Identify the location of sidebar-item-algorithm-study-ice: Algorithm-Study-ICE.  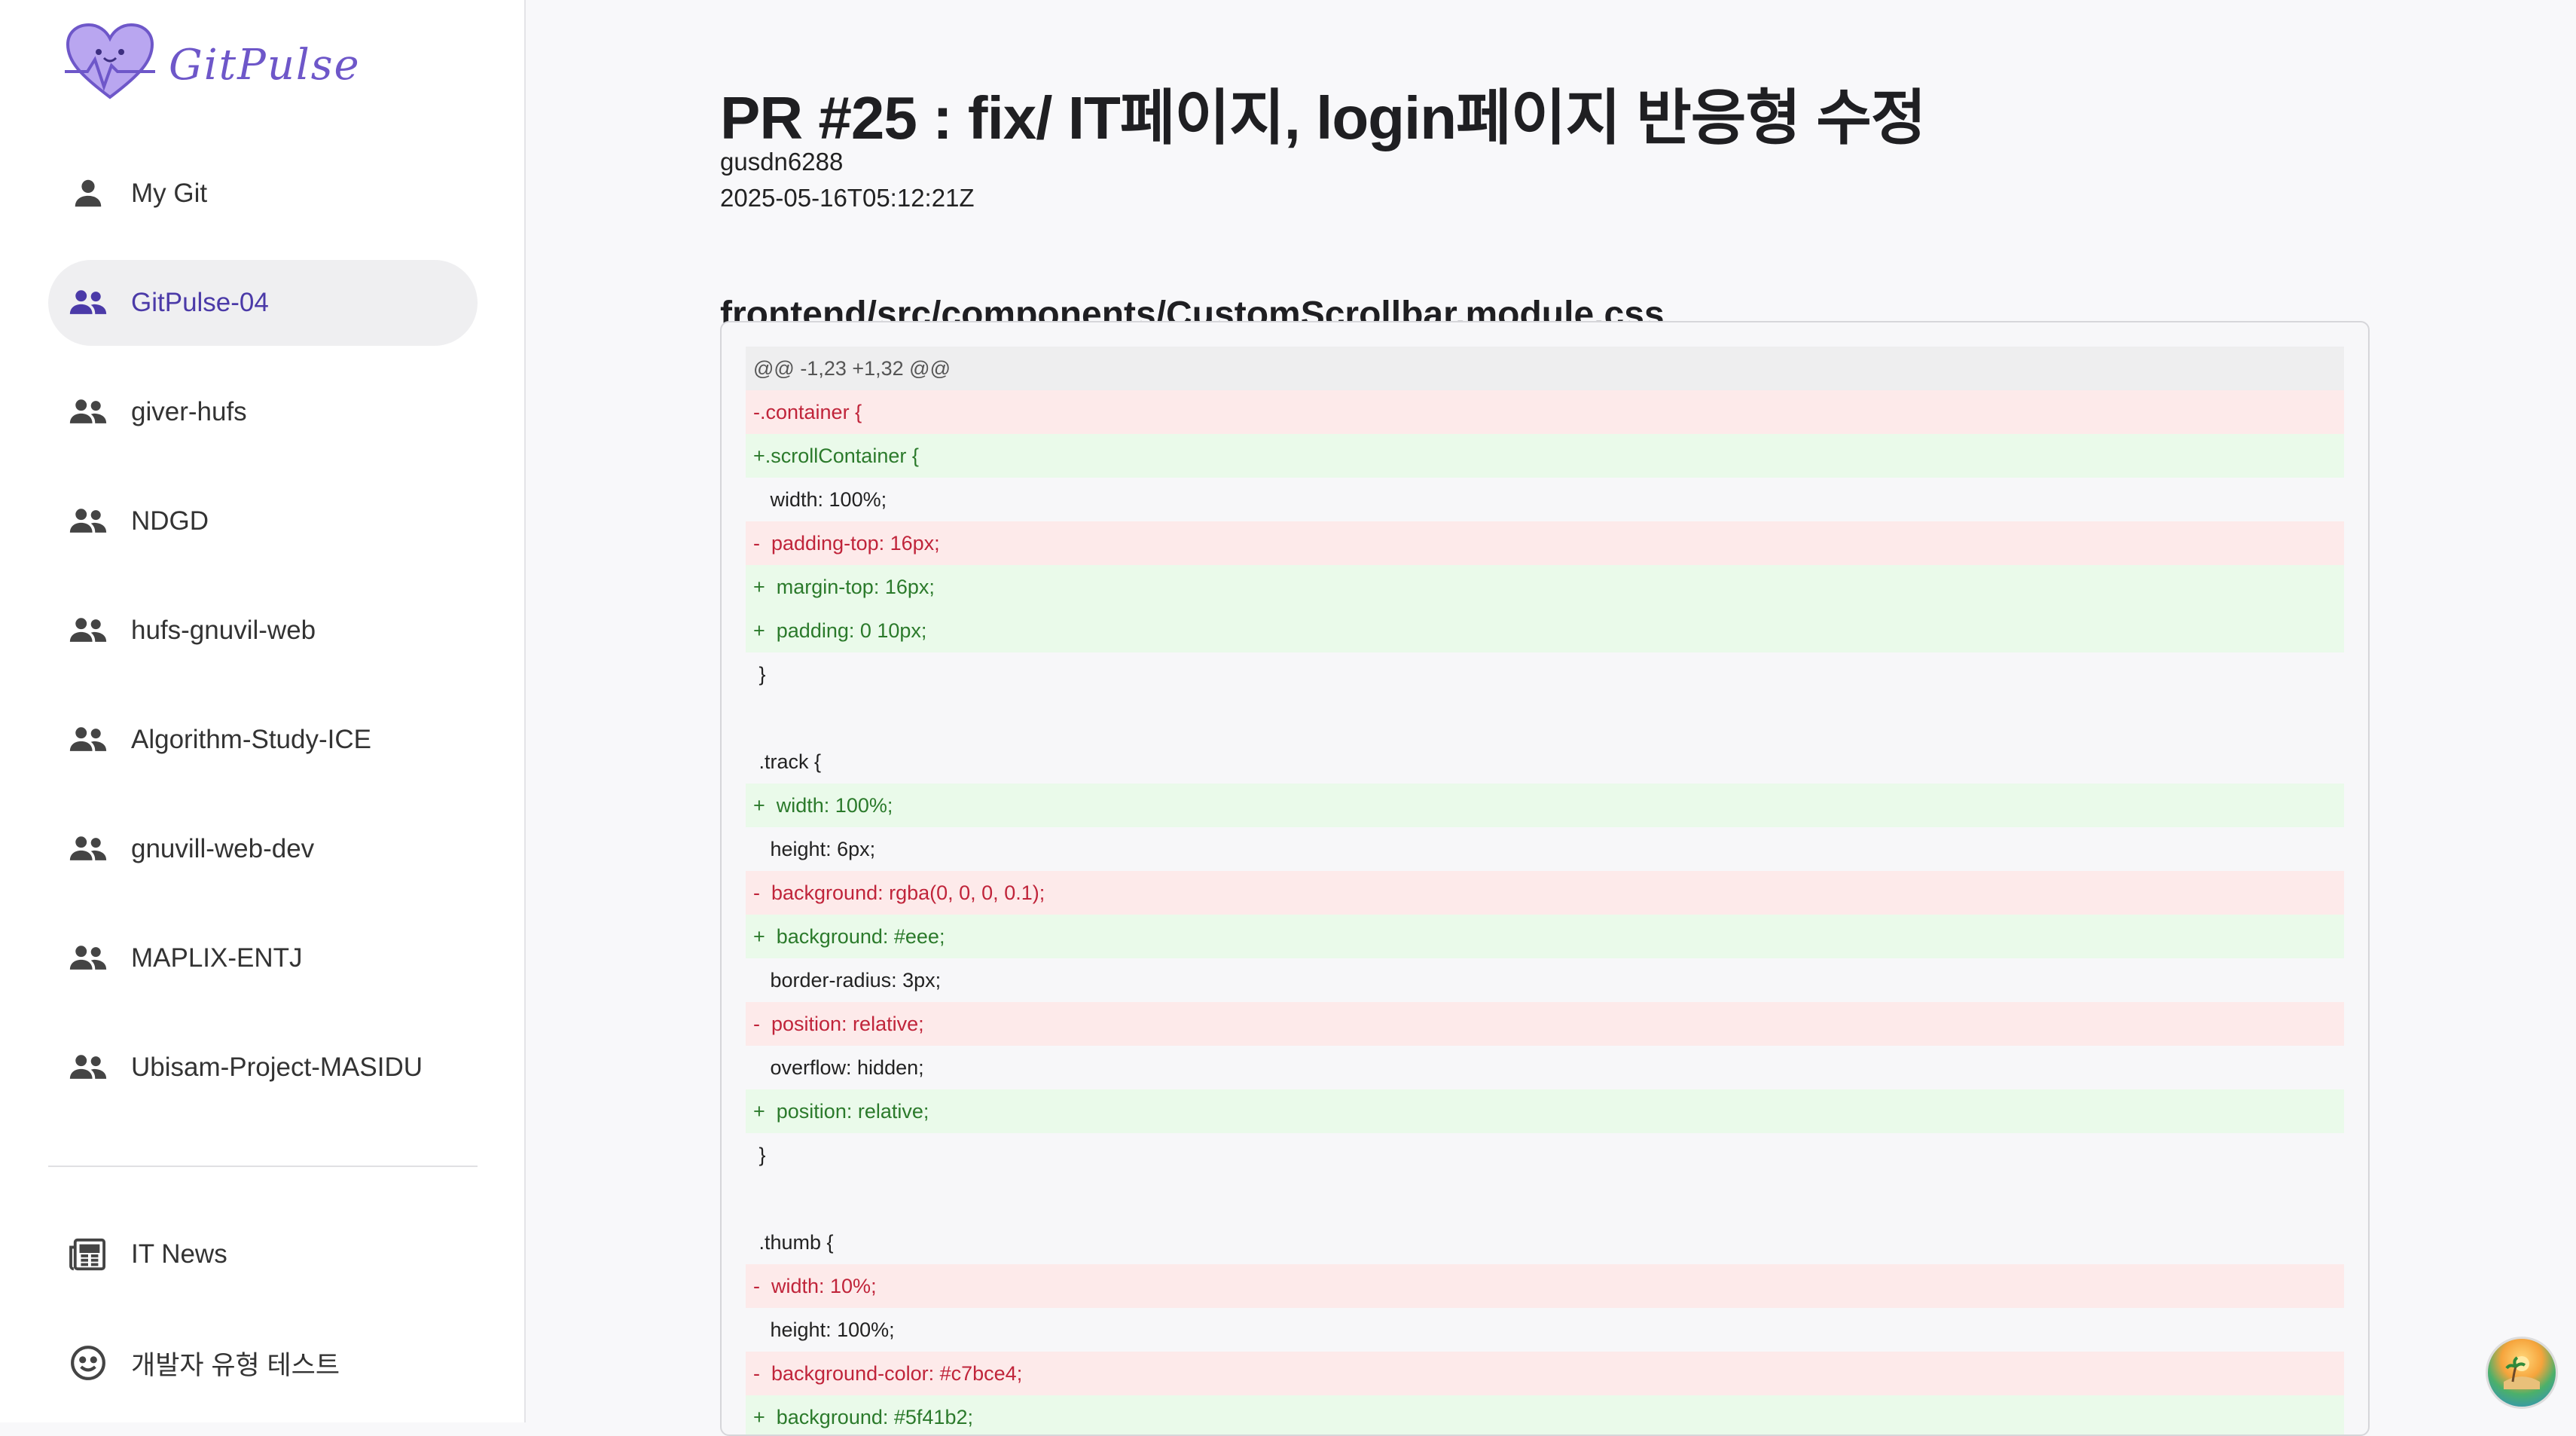
(263, 740).